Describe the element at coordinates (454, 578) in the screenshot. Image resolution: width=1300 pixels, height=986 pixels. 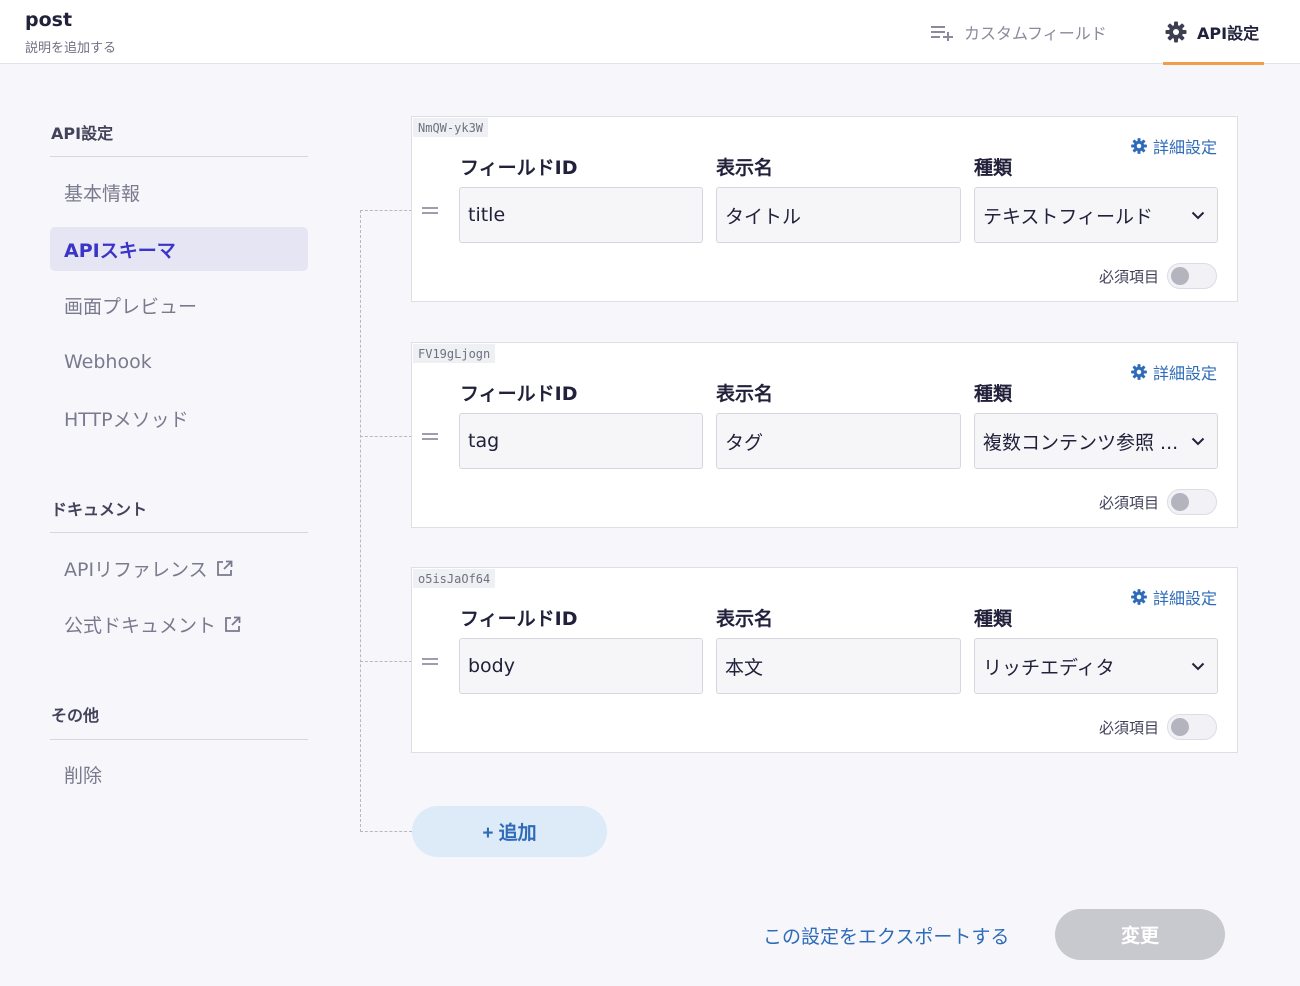
I see `field-key-tag: o5isJaOf64` at that location.